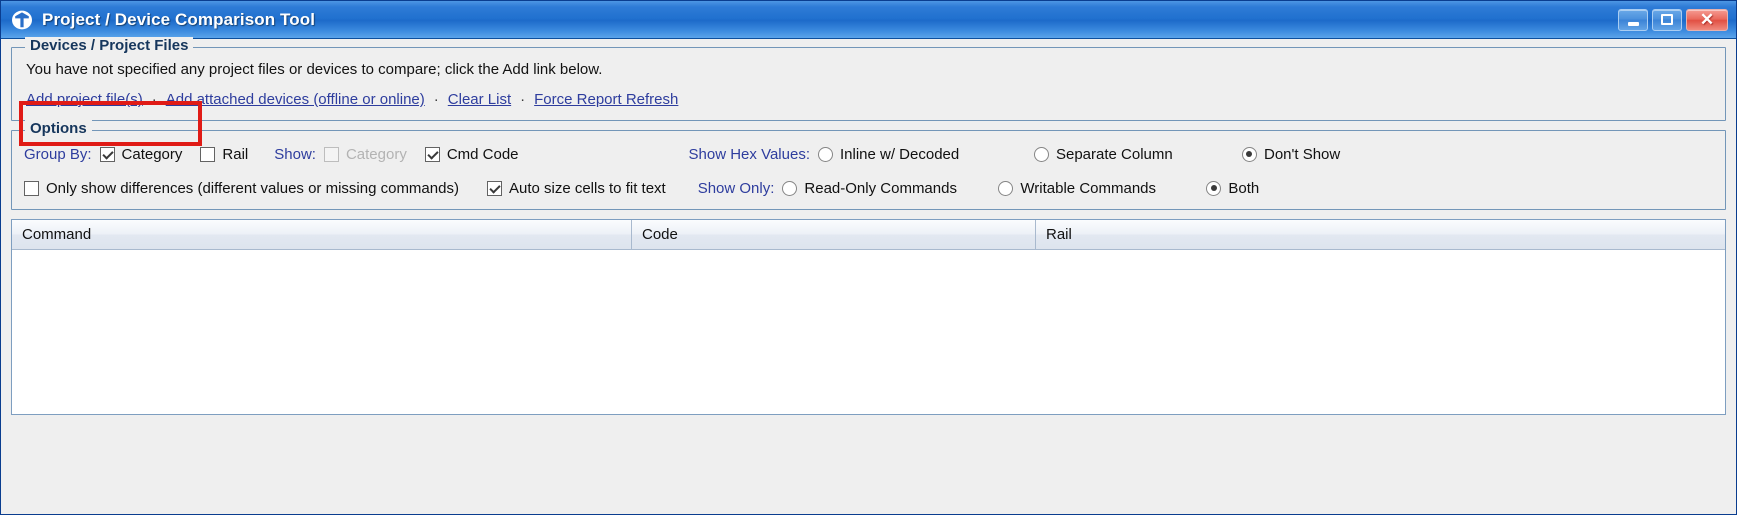 The image size is (1737, 515). I want to click on hex-inline-radio: Inline w/ Decoded, so click(925, 154).